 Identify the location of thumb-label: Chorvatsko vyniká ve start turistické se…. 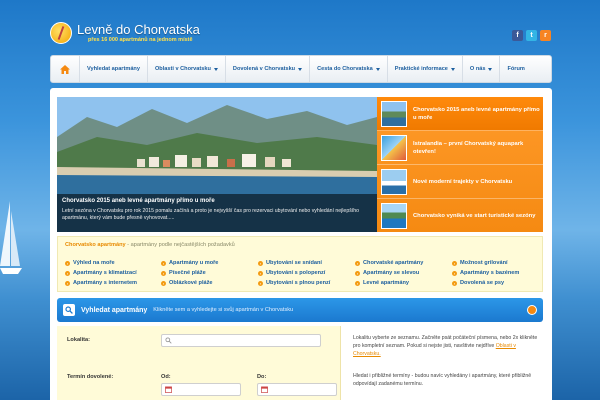
(474, 216).